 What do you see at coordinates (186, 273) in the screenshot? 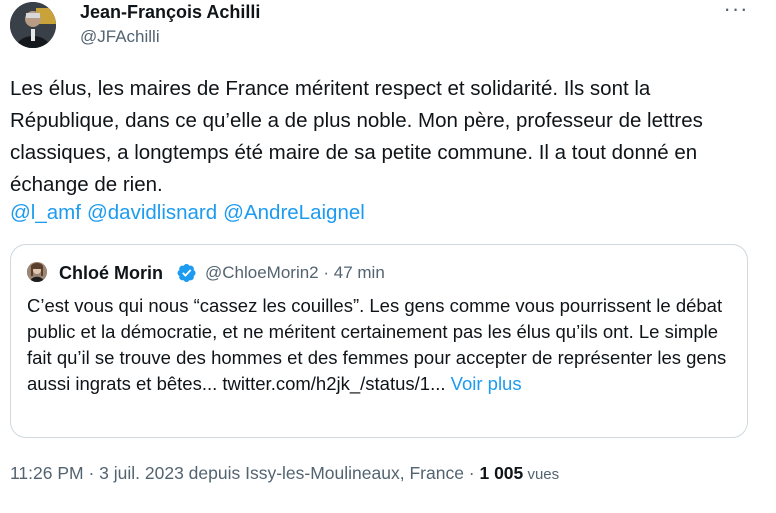
I see `verified-badge-icon` at bounding box center [186, 273].